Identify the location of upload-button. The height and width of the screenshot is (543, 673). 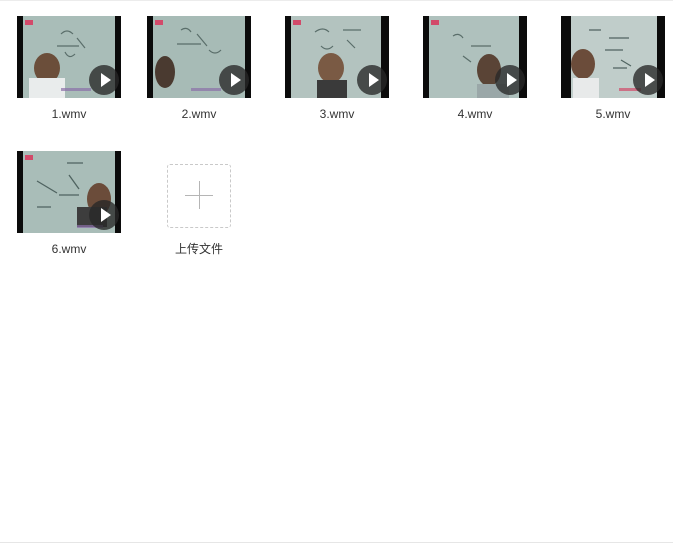
(199, 196).